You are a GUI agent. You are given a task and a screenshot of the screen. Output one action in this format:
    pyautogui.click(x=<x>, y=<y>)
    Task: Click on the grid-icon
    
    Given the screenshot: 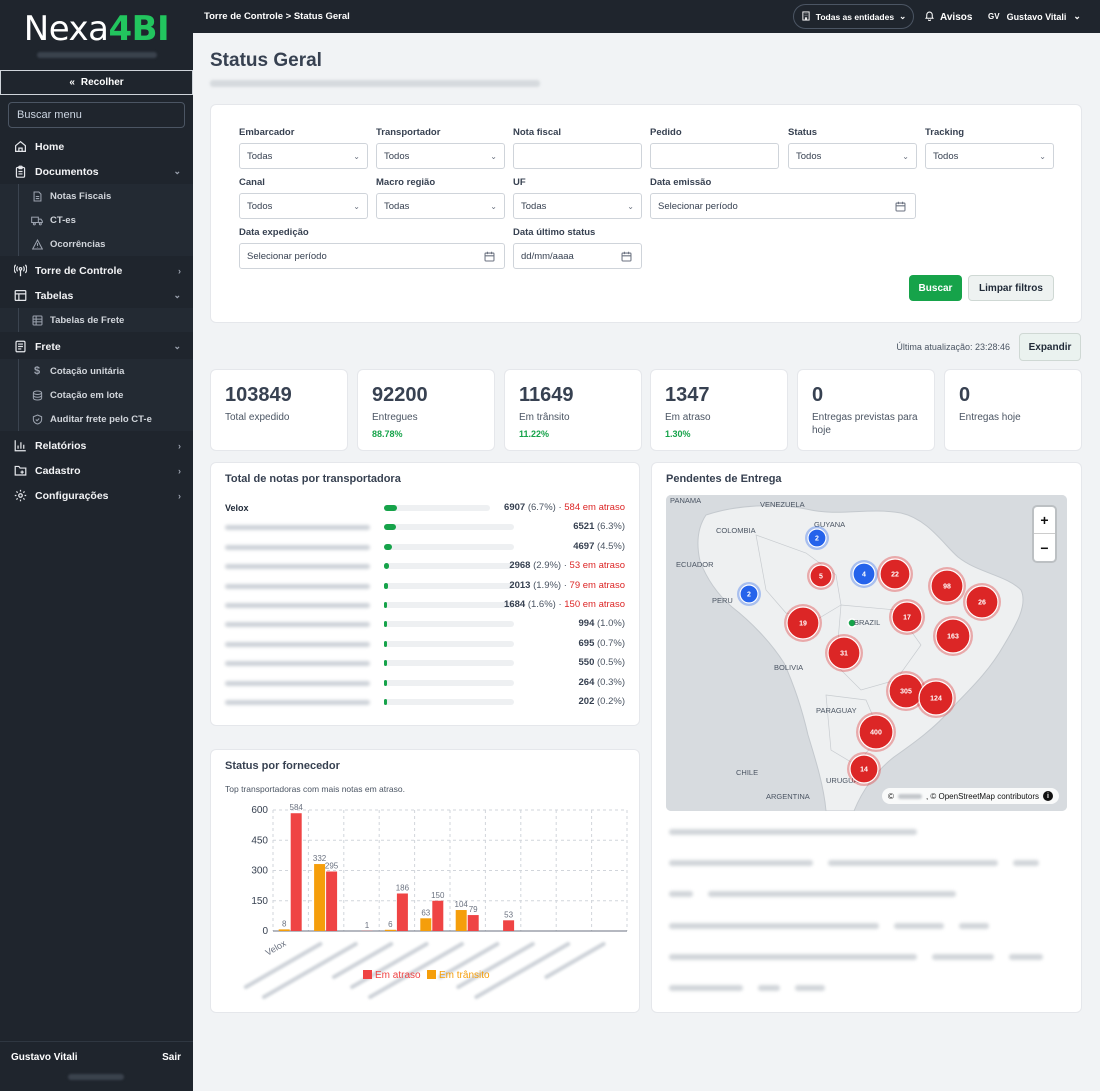 What is the action you would take?
    pyautogui.click(x=37, y=320)
    